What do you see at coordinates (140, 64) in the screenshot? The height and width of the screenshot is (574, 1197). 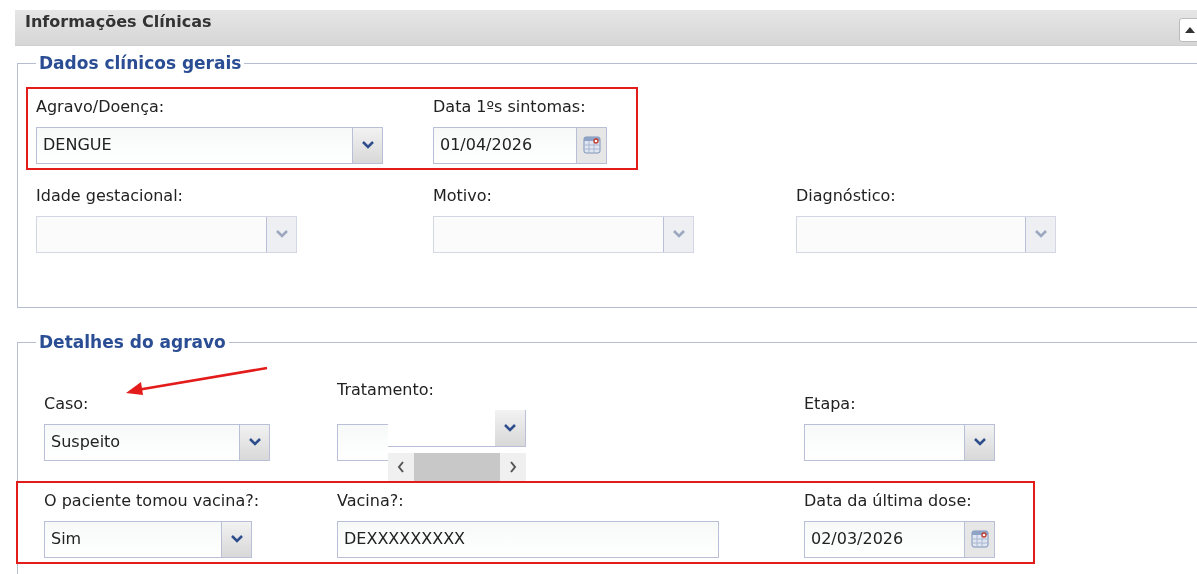 I see `section-legend: Dados clínicos gerais` at bounding box center [140, 64].